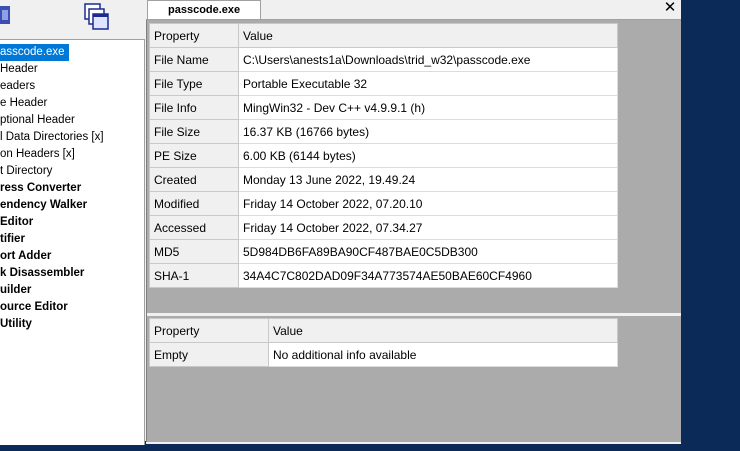 The height and width of the screenshot is (451, 740). I want to click on table-row: Created Monday 13 June 2022, 19.49.24, so click(383, 179).